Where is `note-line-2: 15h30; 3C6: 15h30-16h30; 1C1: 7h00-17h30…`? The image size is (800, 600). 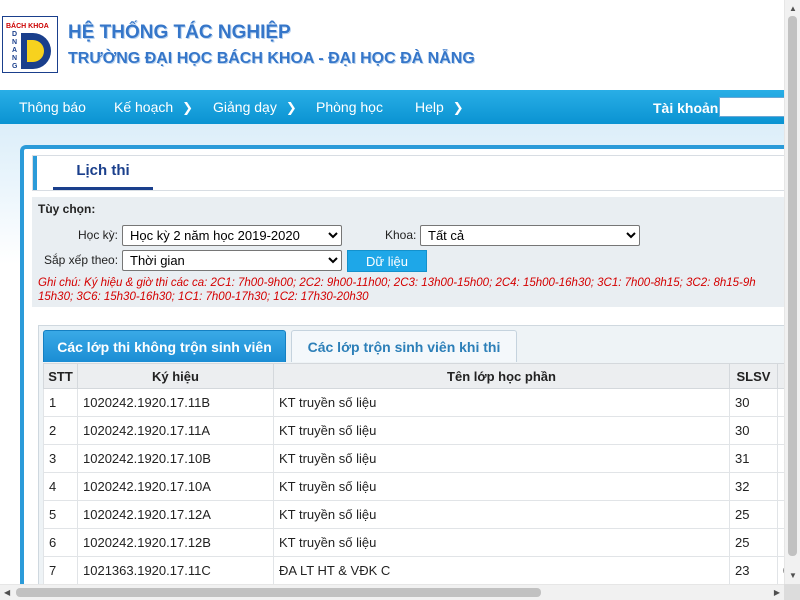 note-line-2: 15h30; 3C6: 15h30-16h30; 1C1: 7h00-17h30… is located at coordinates (203, 297).